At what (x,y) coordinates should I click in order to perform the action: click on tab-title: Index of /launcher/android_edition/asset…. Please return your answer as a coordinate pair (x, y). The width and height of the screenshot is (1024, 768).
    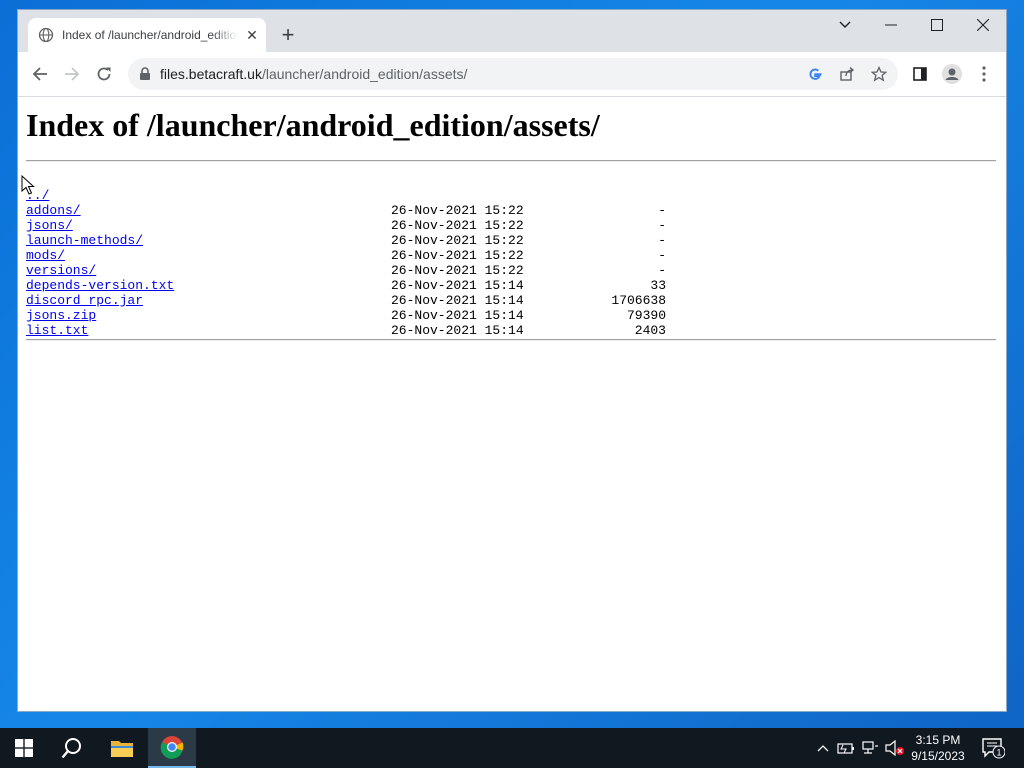
    Looking at the image, I should click on (150, 35).